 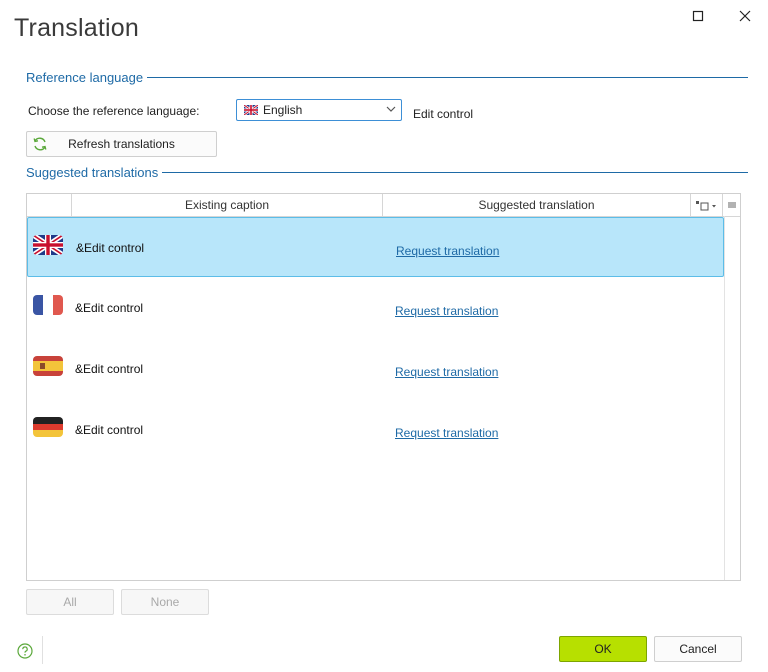 What do you see at coordinates (375, 369) in the screenshot?
I see `translation-row-spanish: &Edit control Request translation` at bounding box center [375, 369].